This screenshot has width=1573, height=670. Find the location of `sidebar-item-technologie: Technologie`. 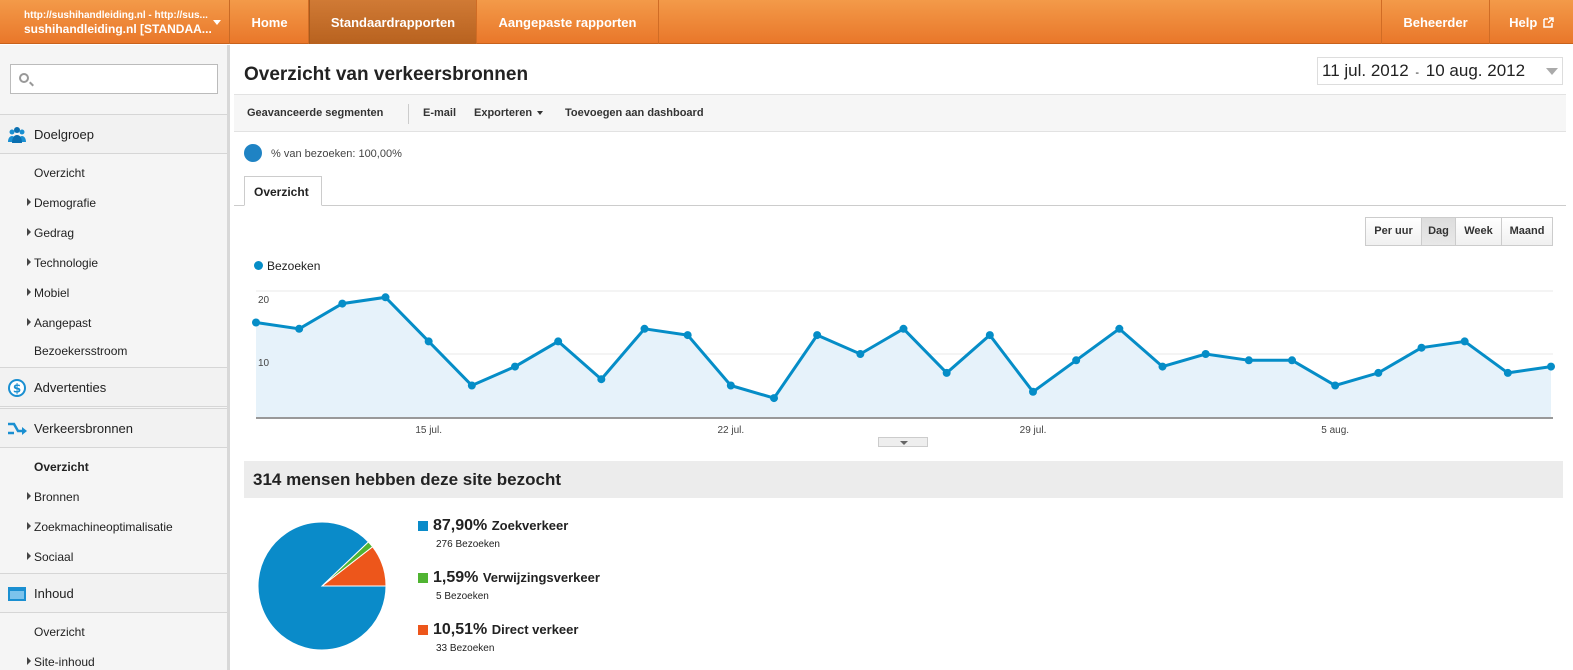

sidebar-item-technologie: Technologie is located at coordinates (66, 263).